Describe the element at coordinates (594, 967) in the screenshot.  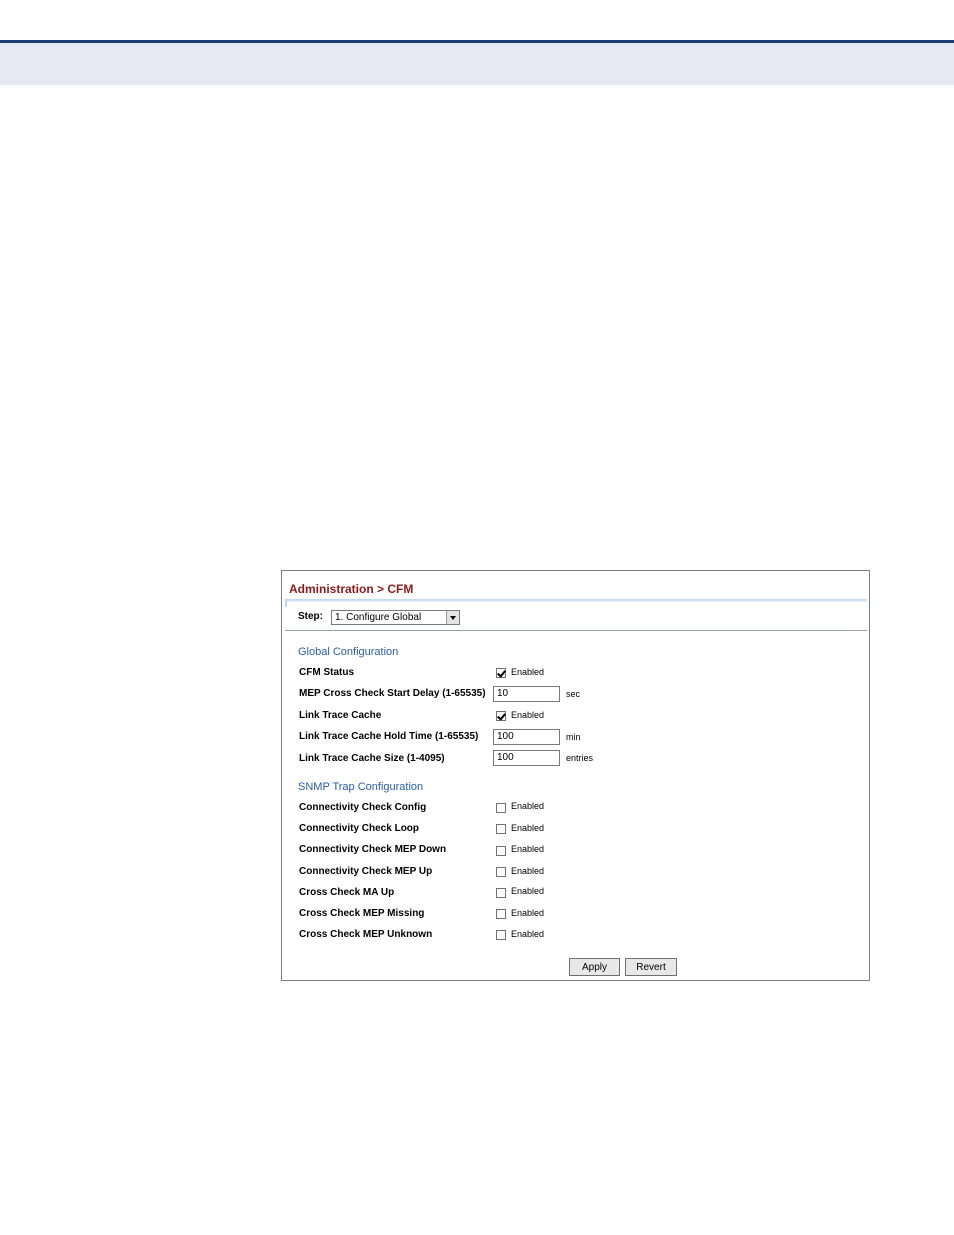
I see `apply-button: Apply` at that location.